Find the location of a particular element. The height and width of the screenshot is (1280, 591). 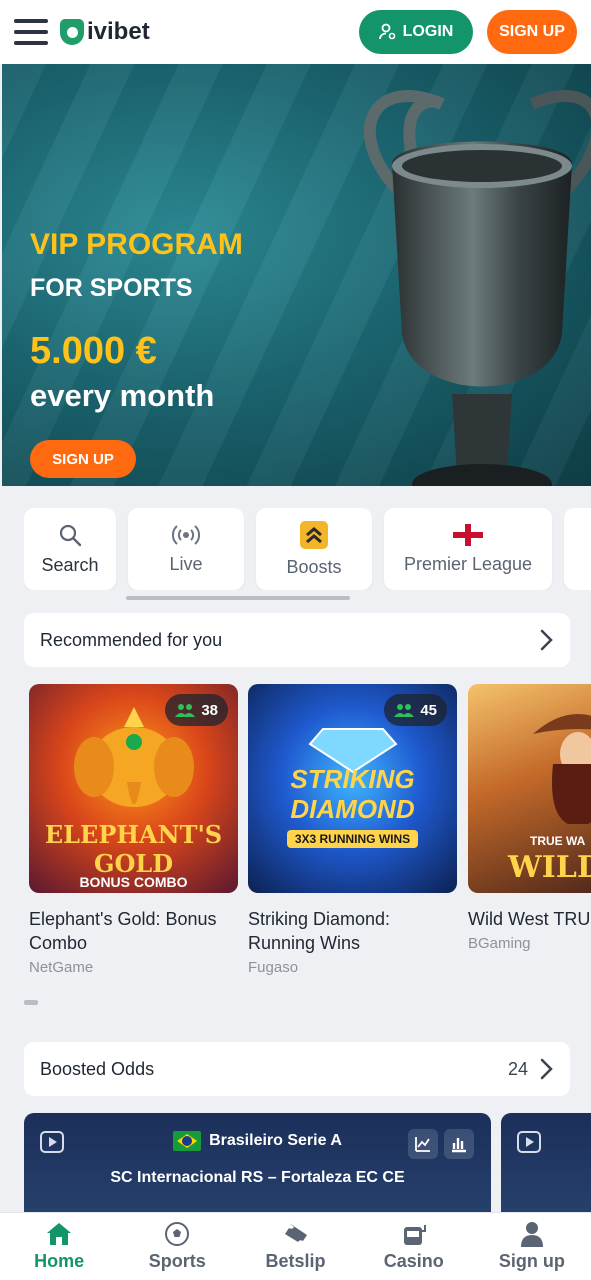

game-art-subtitle: 3X3 RUNNING WINS is located at coordinates (352, 839).